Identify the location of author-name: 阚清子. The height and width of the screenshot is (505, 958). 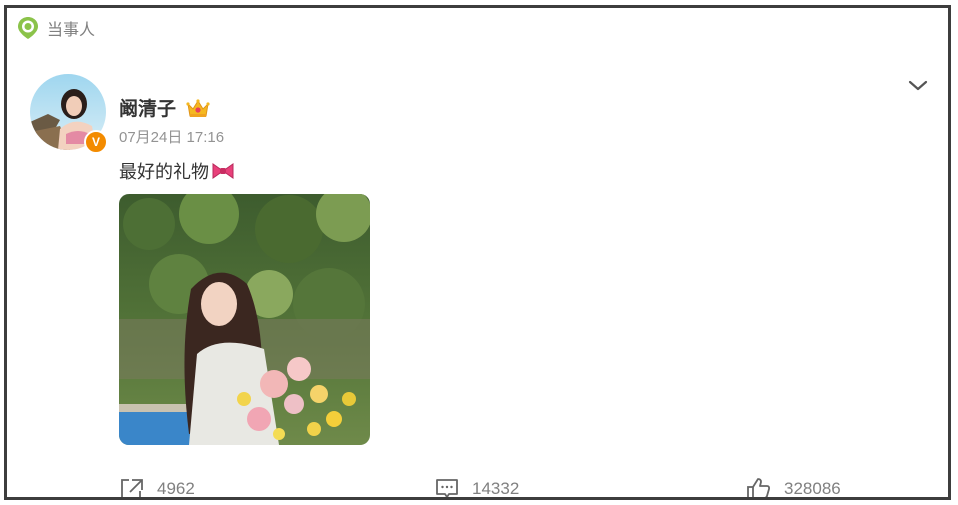
(147, 107).